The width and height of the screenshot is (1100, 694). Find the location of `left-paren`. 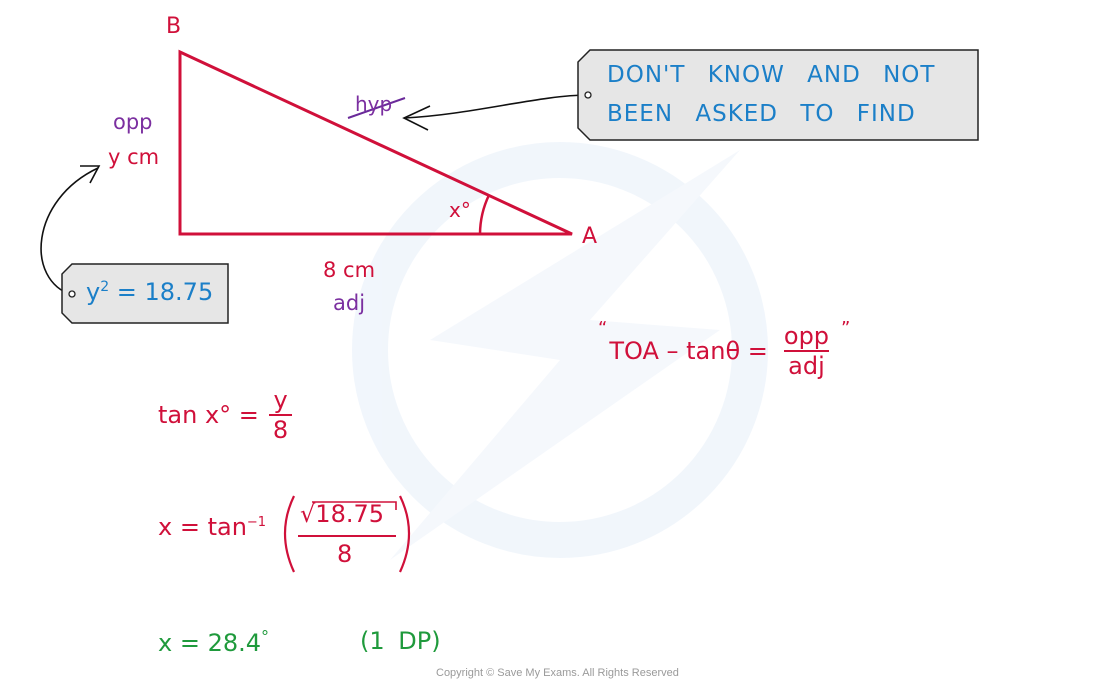

left-paren is located at coordinates (289, 534).